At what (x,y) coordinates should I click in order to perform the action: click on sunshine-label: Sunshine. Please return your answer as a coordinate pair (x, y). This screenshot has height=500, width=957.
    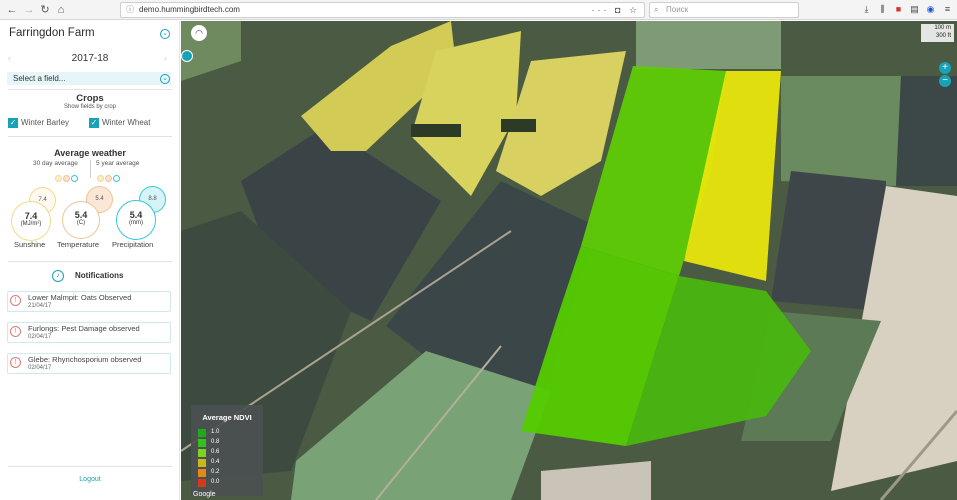
    Looking at the image, I should click on (30, 244).